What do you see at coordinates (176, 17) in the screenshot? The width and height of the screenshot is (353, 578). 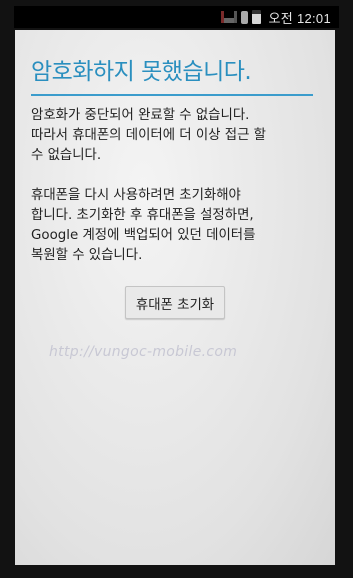 I see `status-bar: 오전 12:01` at bounding box center [176, 17].